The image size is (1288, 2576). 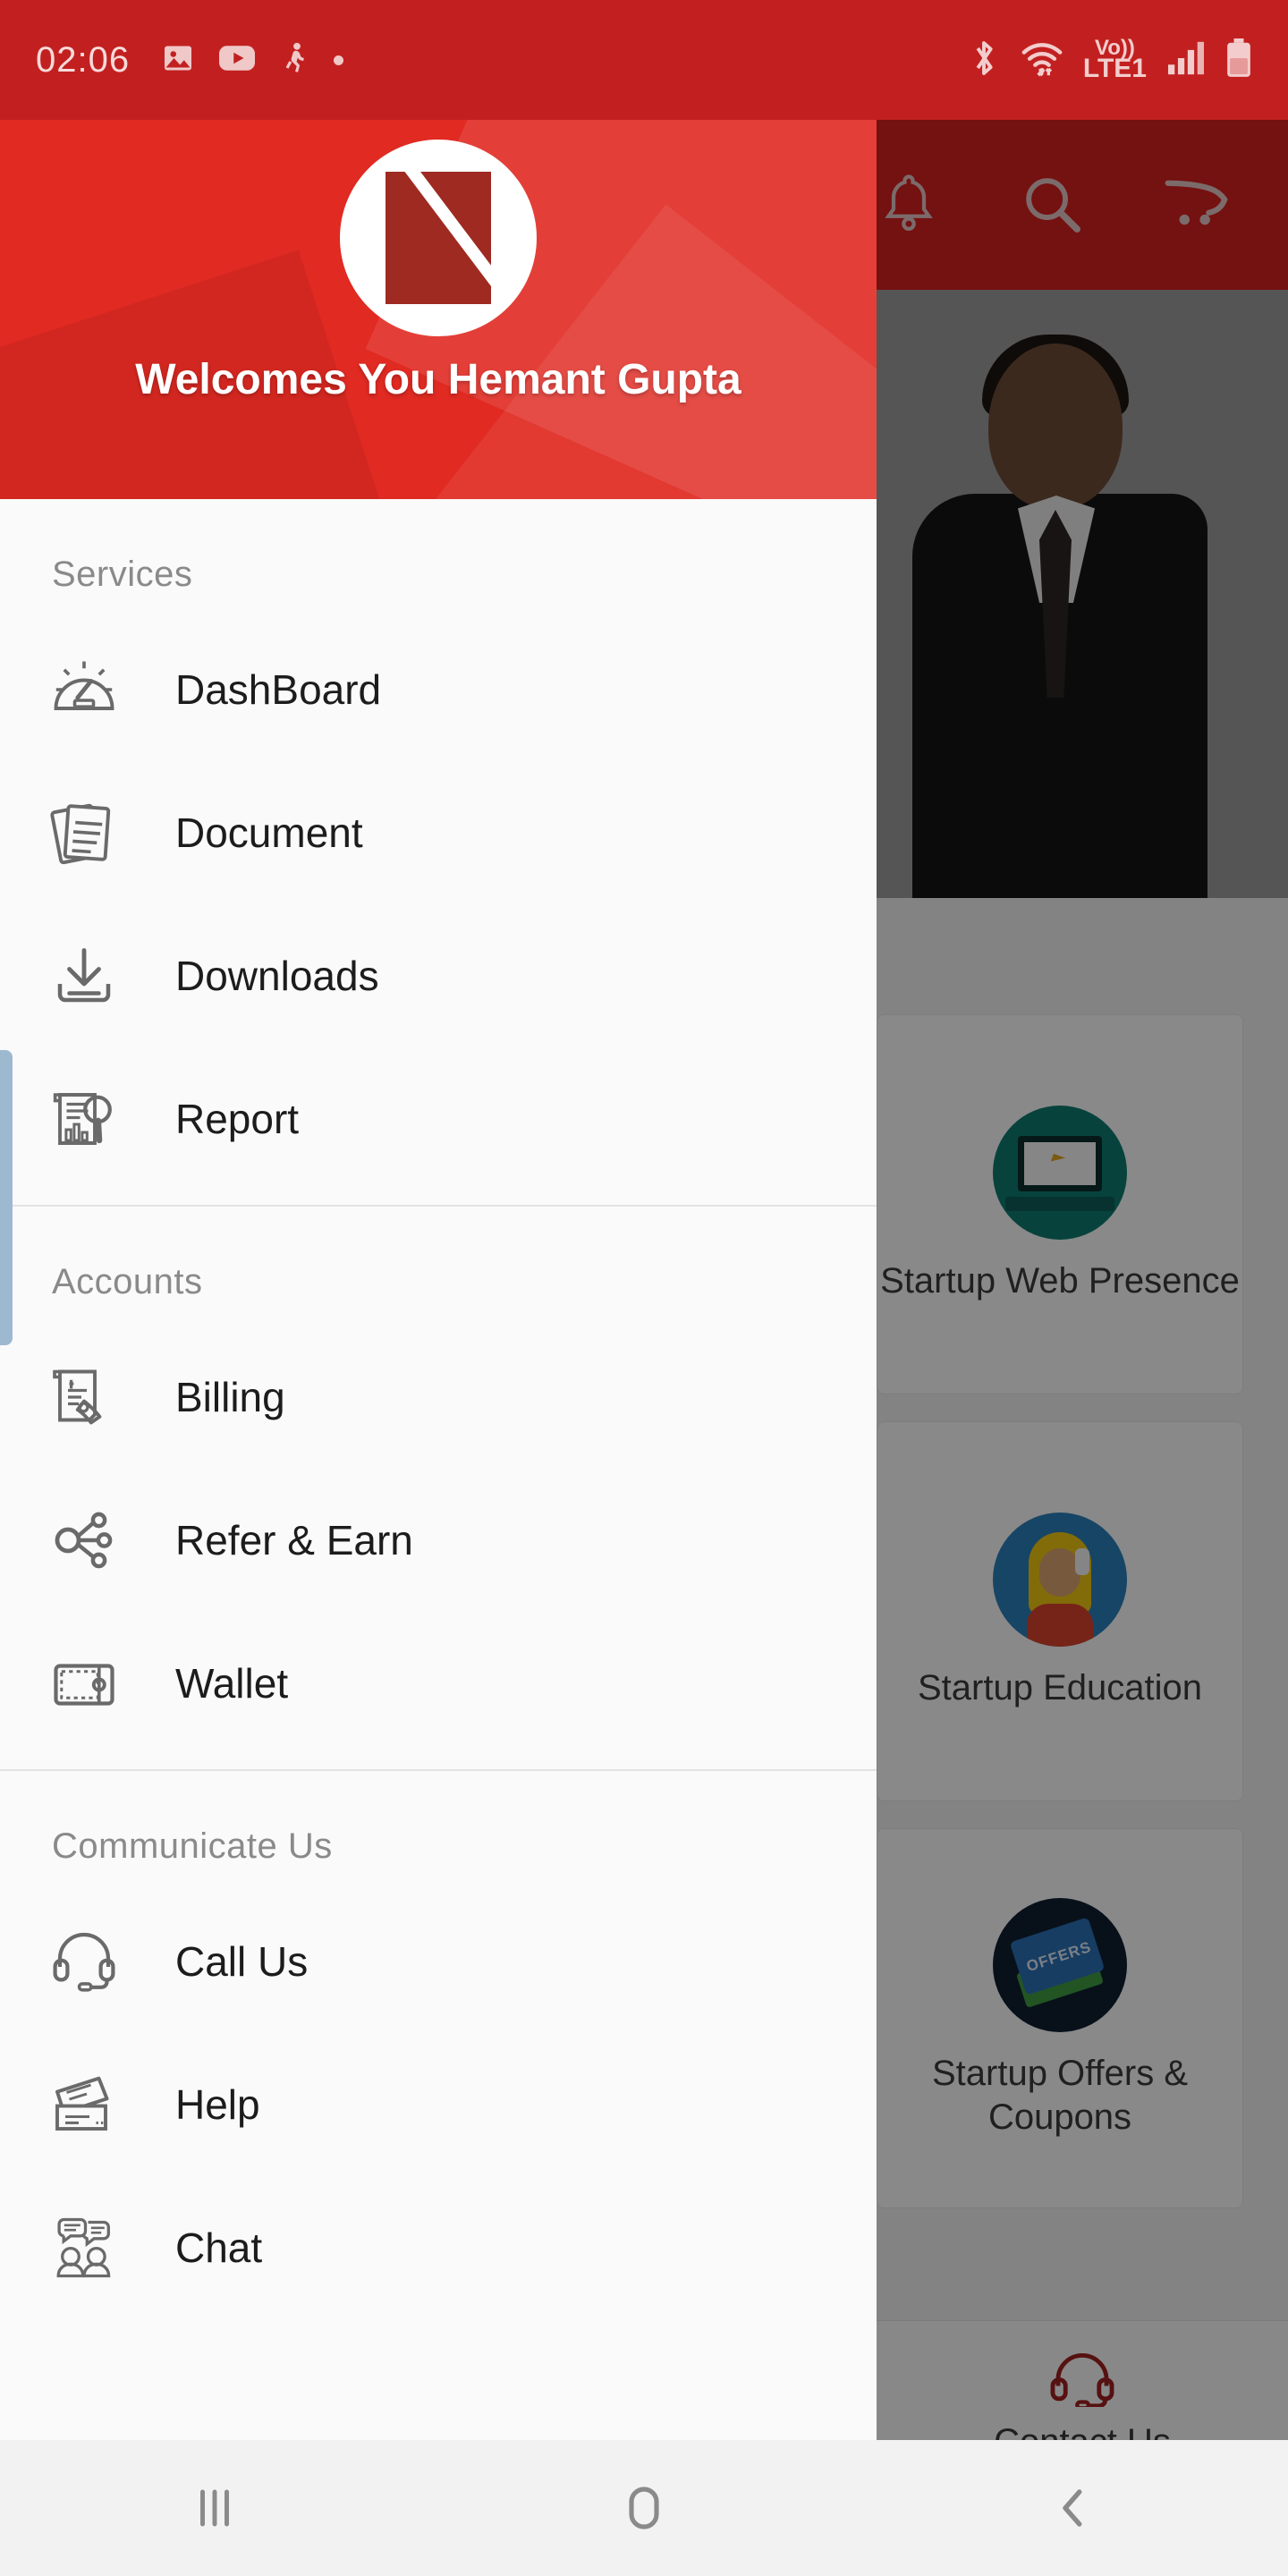 I want to click on sidebar-item-call-us: Call Us, so click(x=438, y=1961).